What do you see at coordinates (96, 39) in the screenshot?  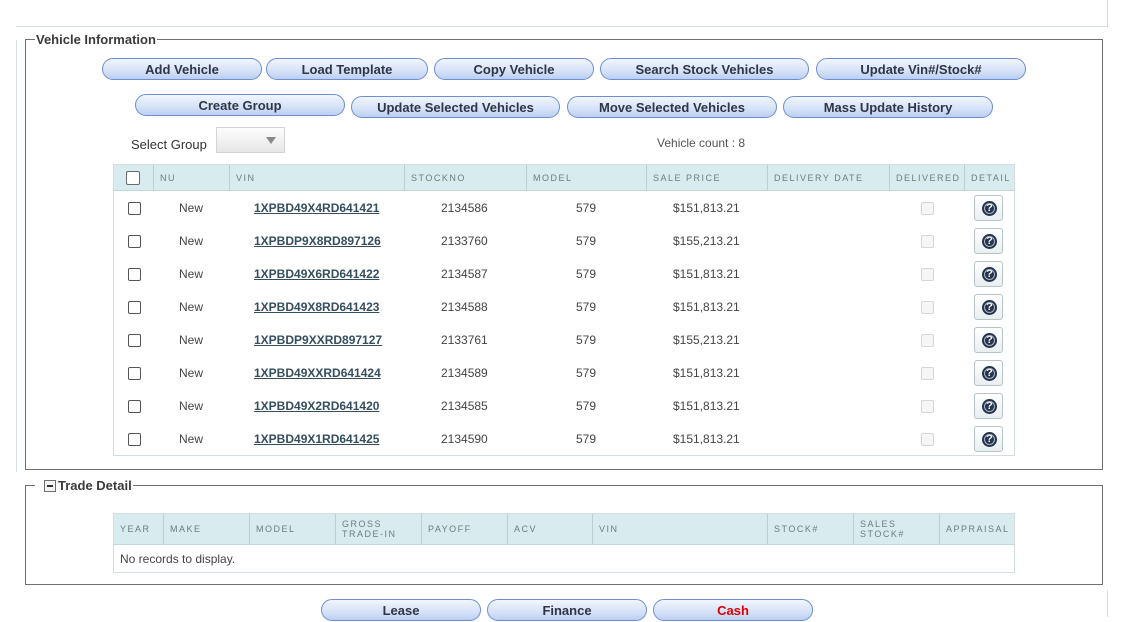 I see `vehicle-information-legend: Vehicle Information` at bounding box center [96, 39].